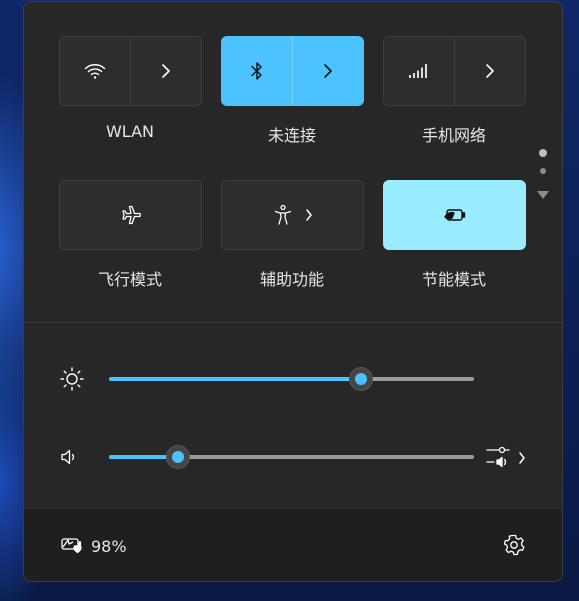  I want to click on accessibility-tile, so click(292, 215).